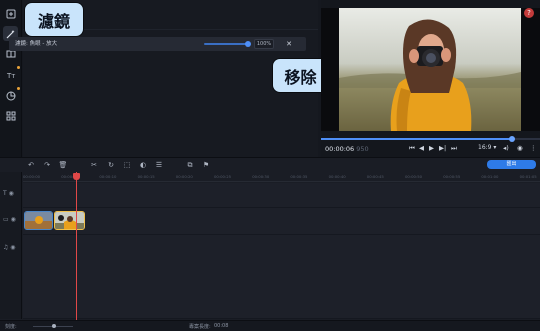 This screenshot has width=540, height=331. I want to click on preview-photo, so click(430, 69).